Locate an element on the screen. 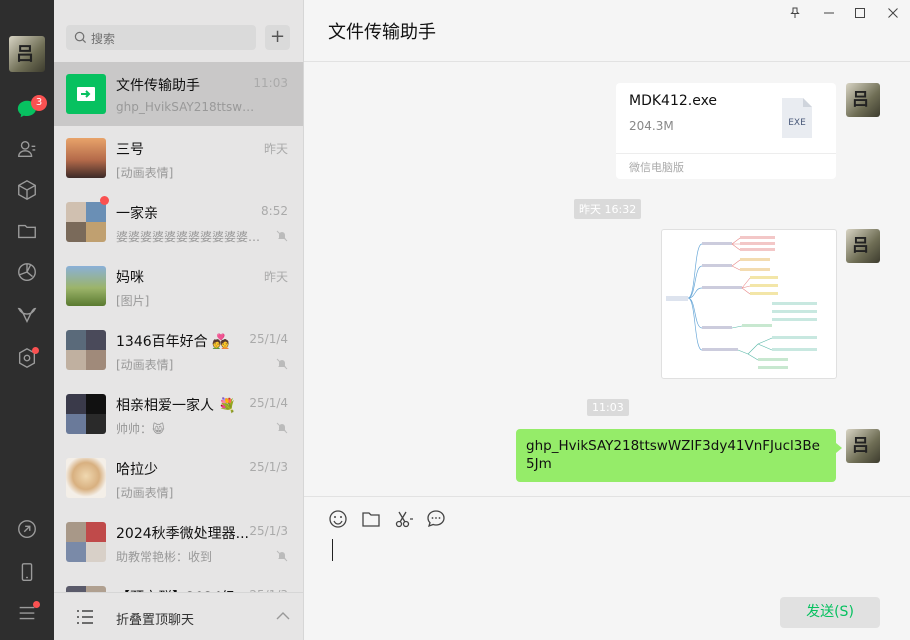 The image size is (910, 640). timestamp: 昨天 16:32 is located at coordinates (608, 209).